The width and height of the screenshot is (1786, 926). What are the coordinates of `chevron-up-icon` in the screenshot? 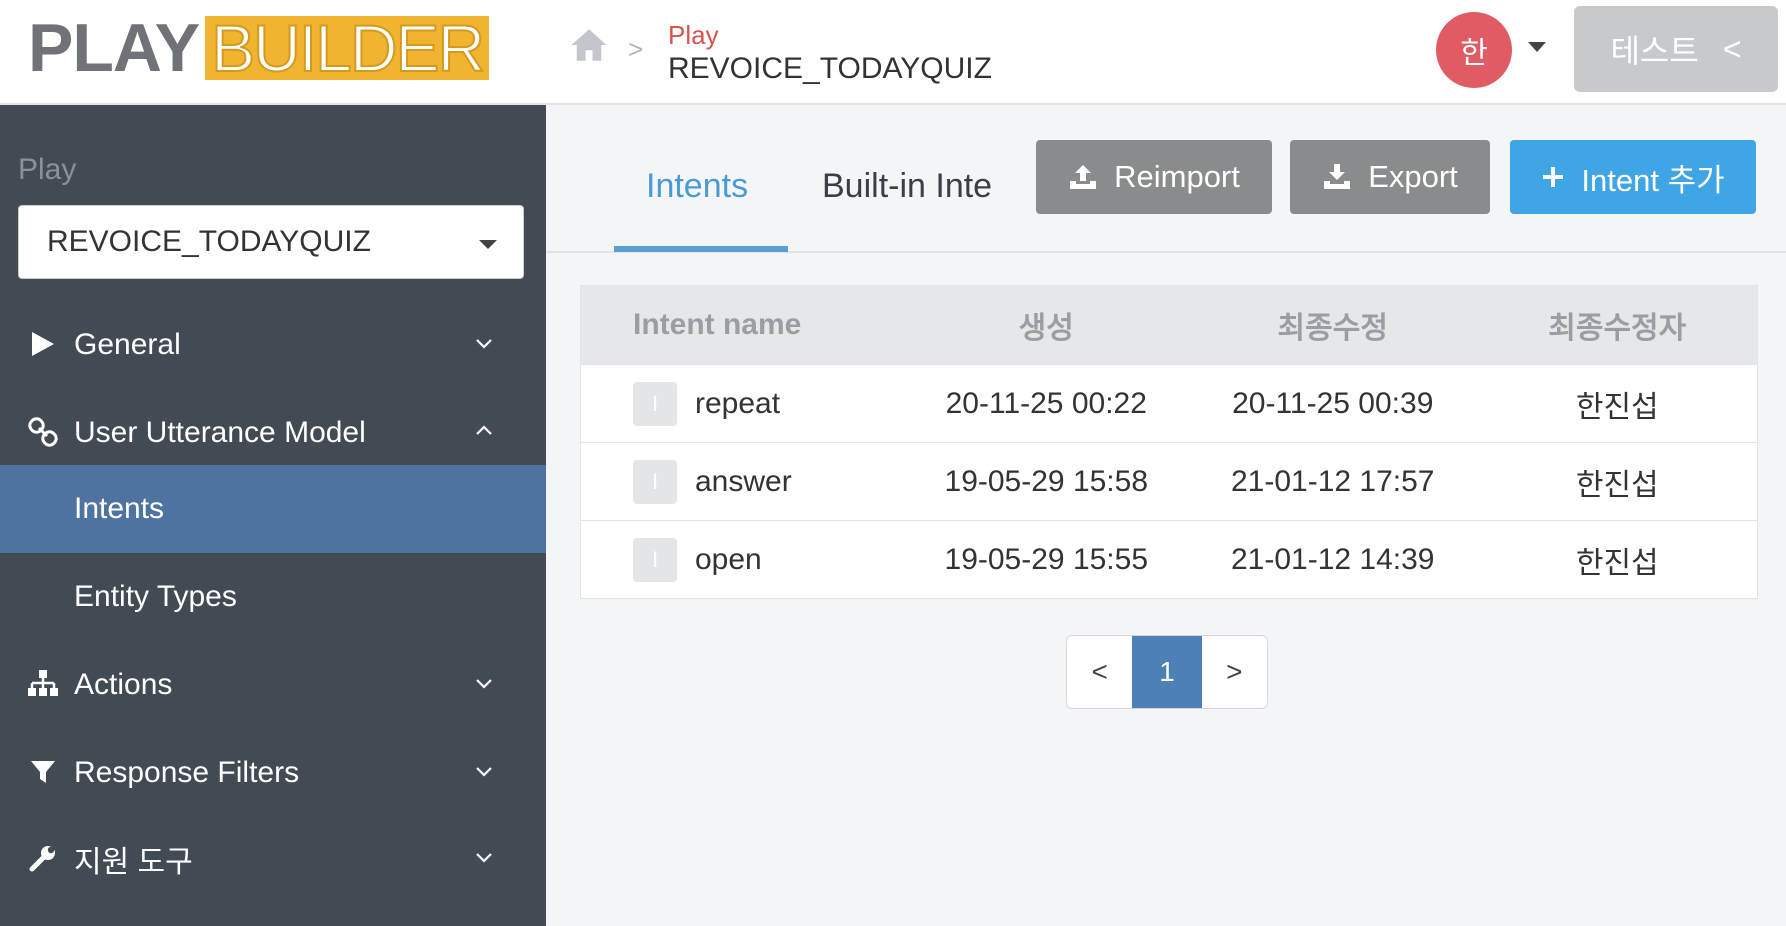 It's located at (484, 430).